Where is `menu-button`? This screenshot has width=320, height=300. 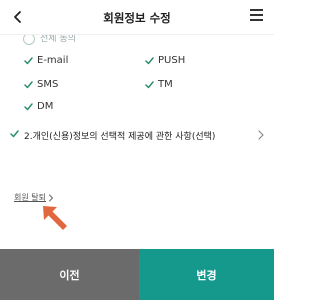 menu-button is located at coordinates (257, 17).